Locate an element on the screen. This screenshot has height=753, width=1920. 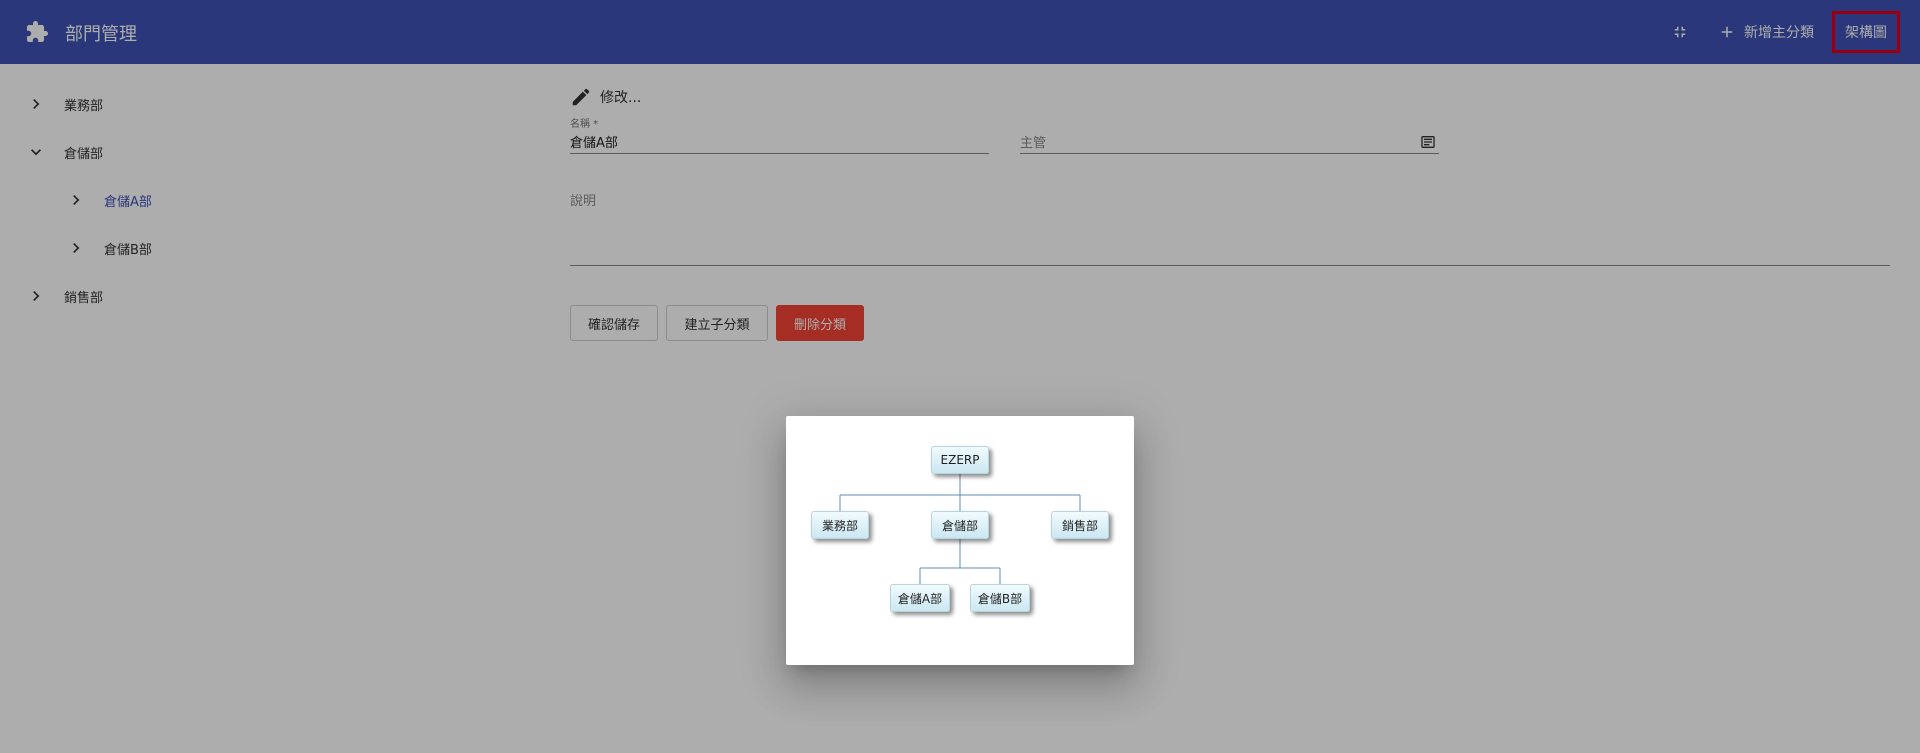
org-node-warehouse-a: 倉儲A部 is located at coordinates (920, 598).